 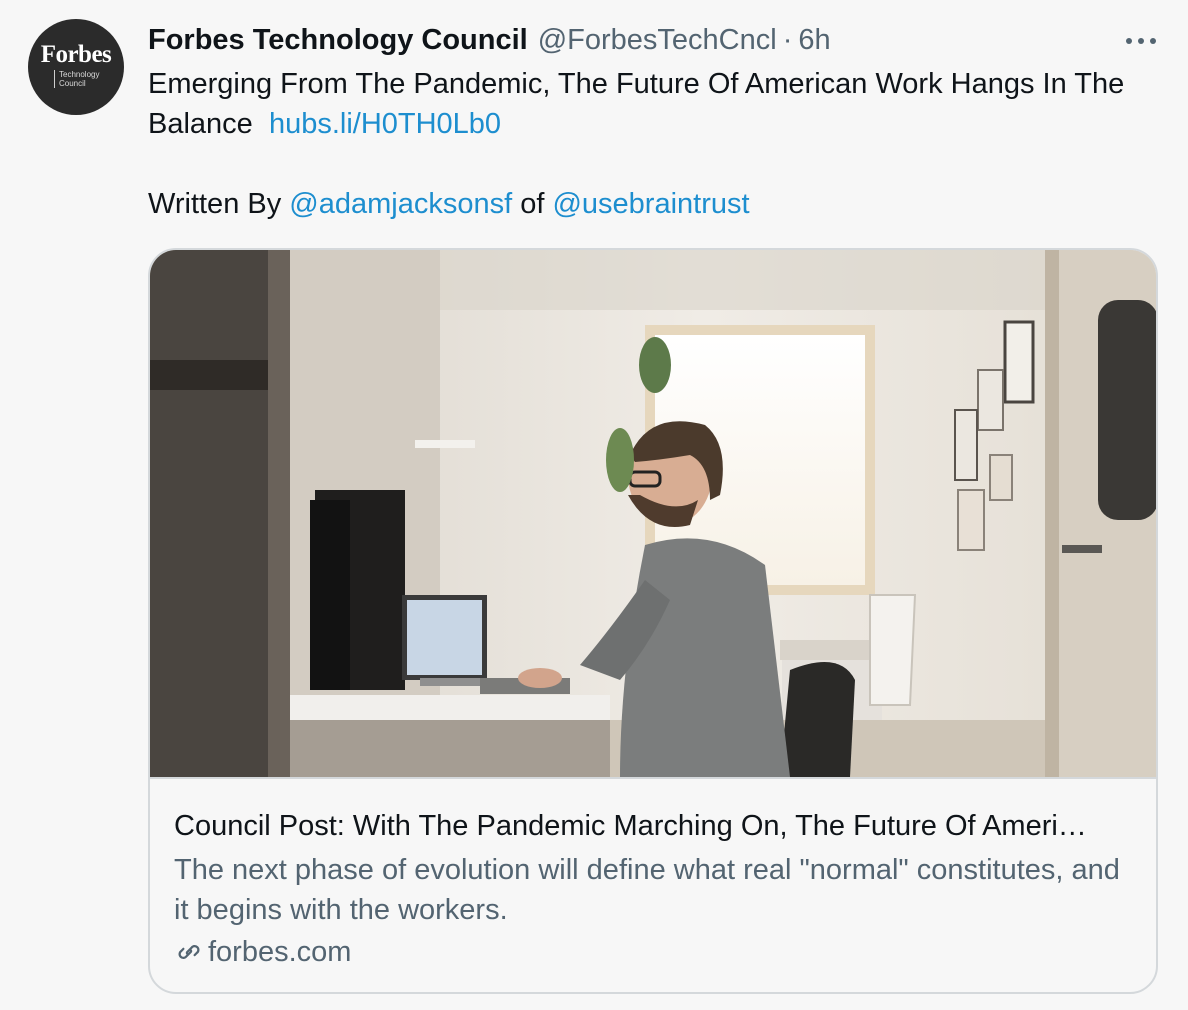 What do you see at coordinates (189, 952) in the screenshot?
I see `link-icon` at bounding box center [189, 952].